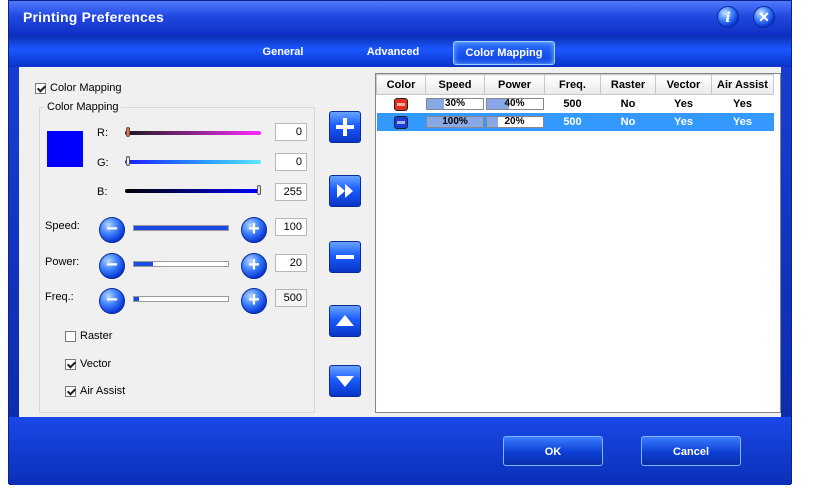 Image resolution: width=814 pixels, height=494 pixels. What do you see at coordinates (181, 228) in the screenshot?
I see `speed-slider` at bounding box center [181, 228].